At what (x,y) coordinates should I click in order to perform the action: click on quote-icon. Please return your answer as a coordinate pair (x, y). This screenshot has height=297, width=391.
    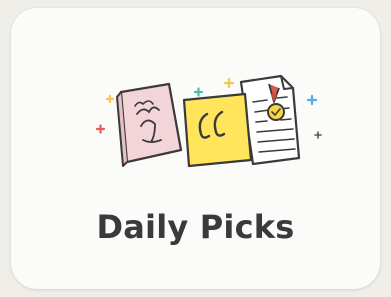
    Looking at the image, I should click on (217, 130).